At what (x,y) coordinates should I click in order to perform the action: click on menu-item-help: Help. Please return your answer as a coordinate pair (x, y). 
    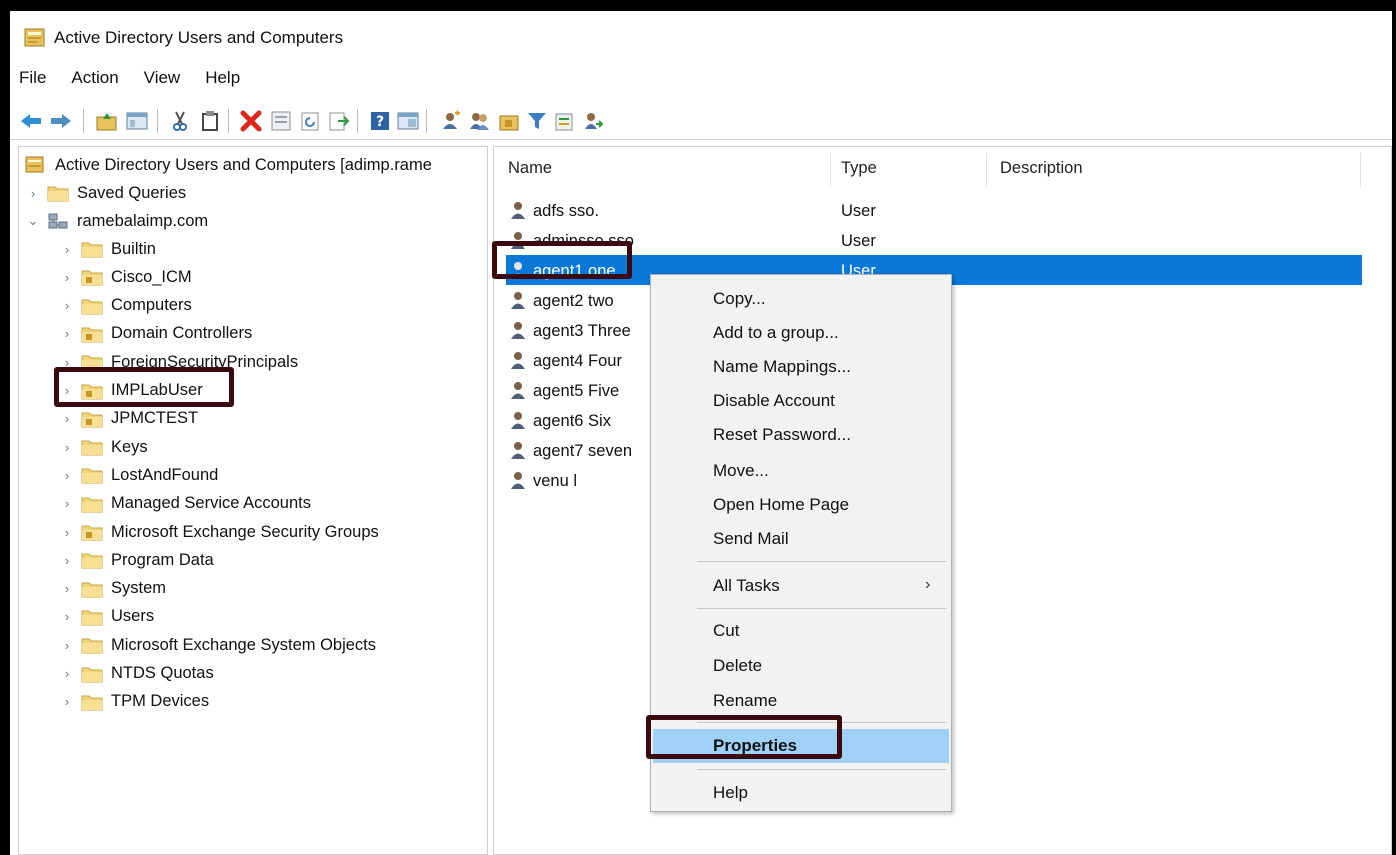
    Looking at the image, I should click on (730, 793).